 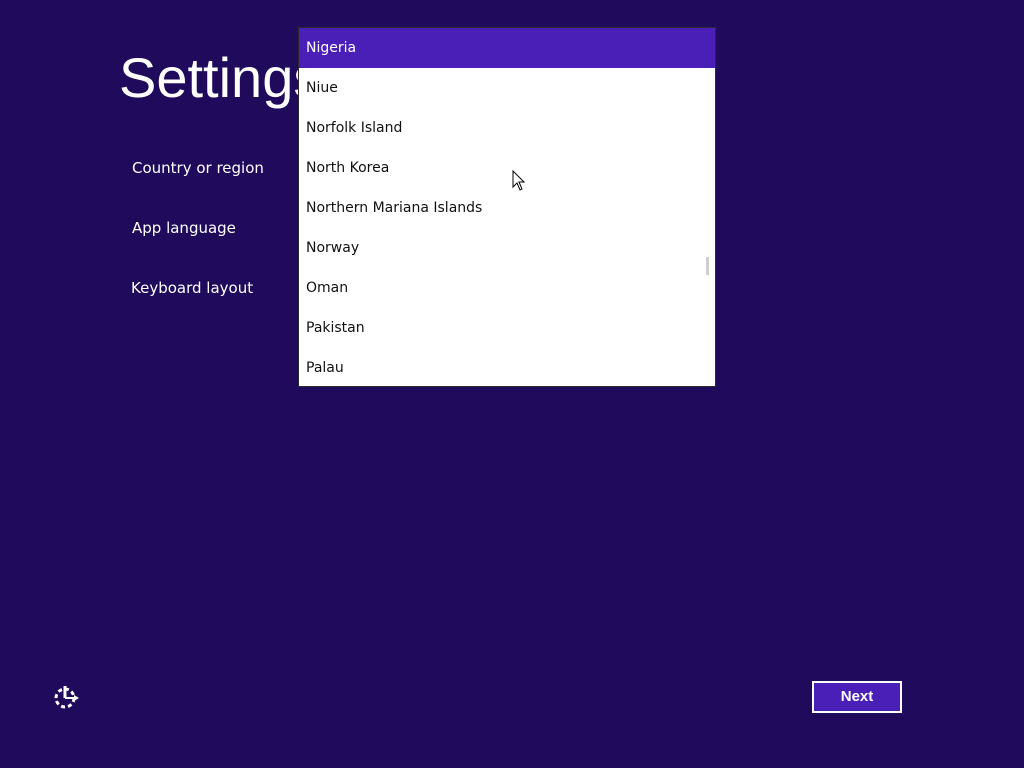 I want to click on app-language-label: App language, so click(x=184, y=228).